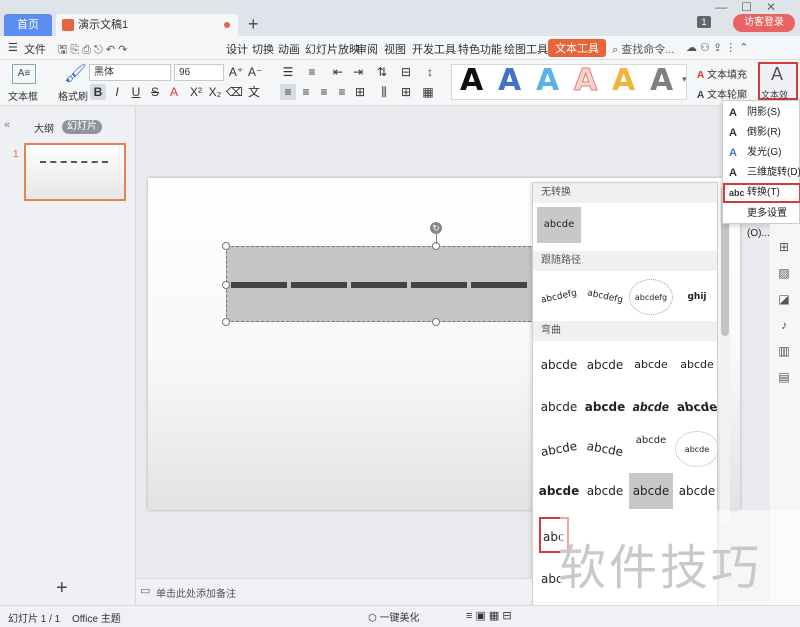 The width and height of the screenshot is (800, 627). Describe the element at coordinates (559, 297) in the screenshot. I see `path-arch-up: abcdefg` at that location.